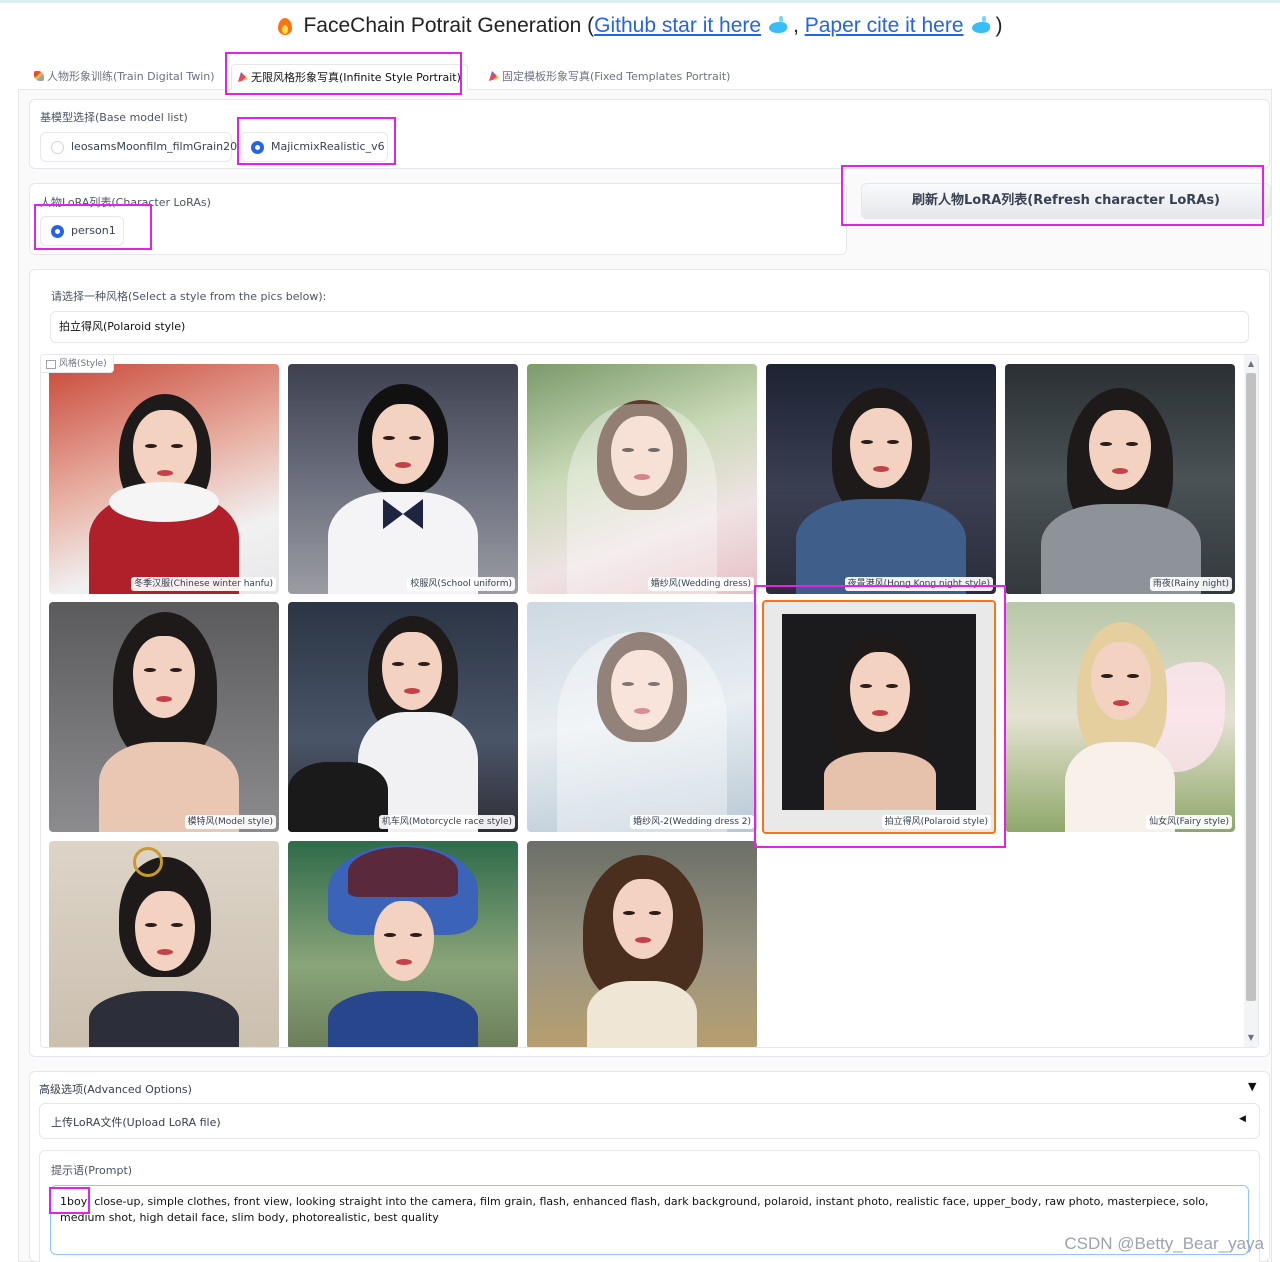 The image size is (1280, 1262). What do you see at coordinates (164, 944) in the screenshot?
I see `style-thumb-hanfu-headdress` at bounding box center [164, 944].